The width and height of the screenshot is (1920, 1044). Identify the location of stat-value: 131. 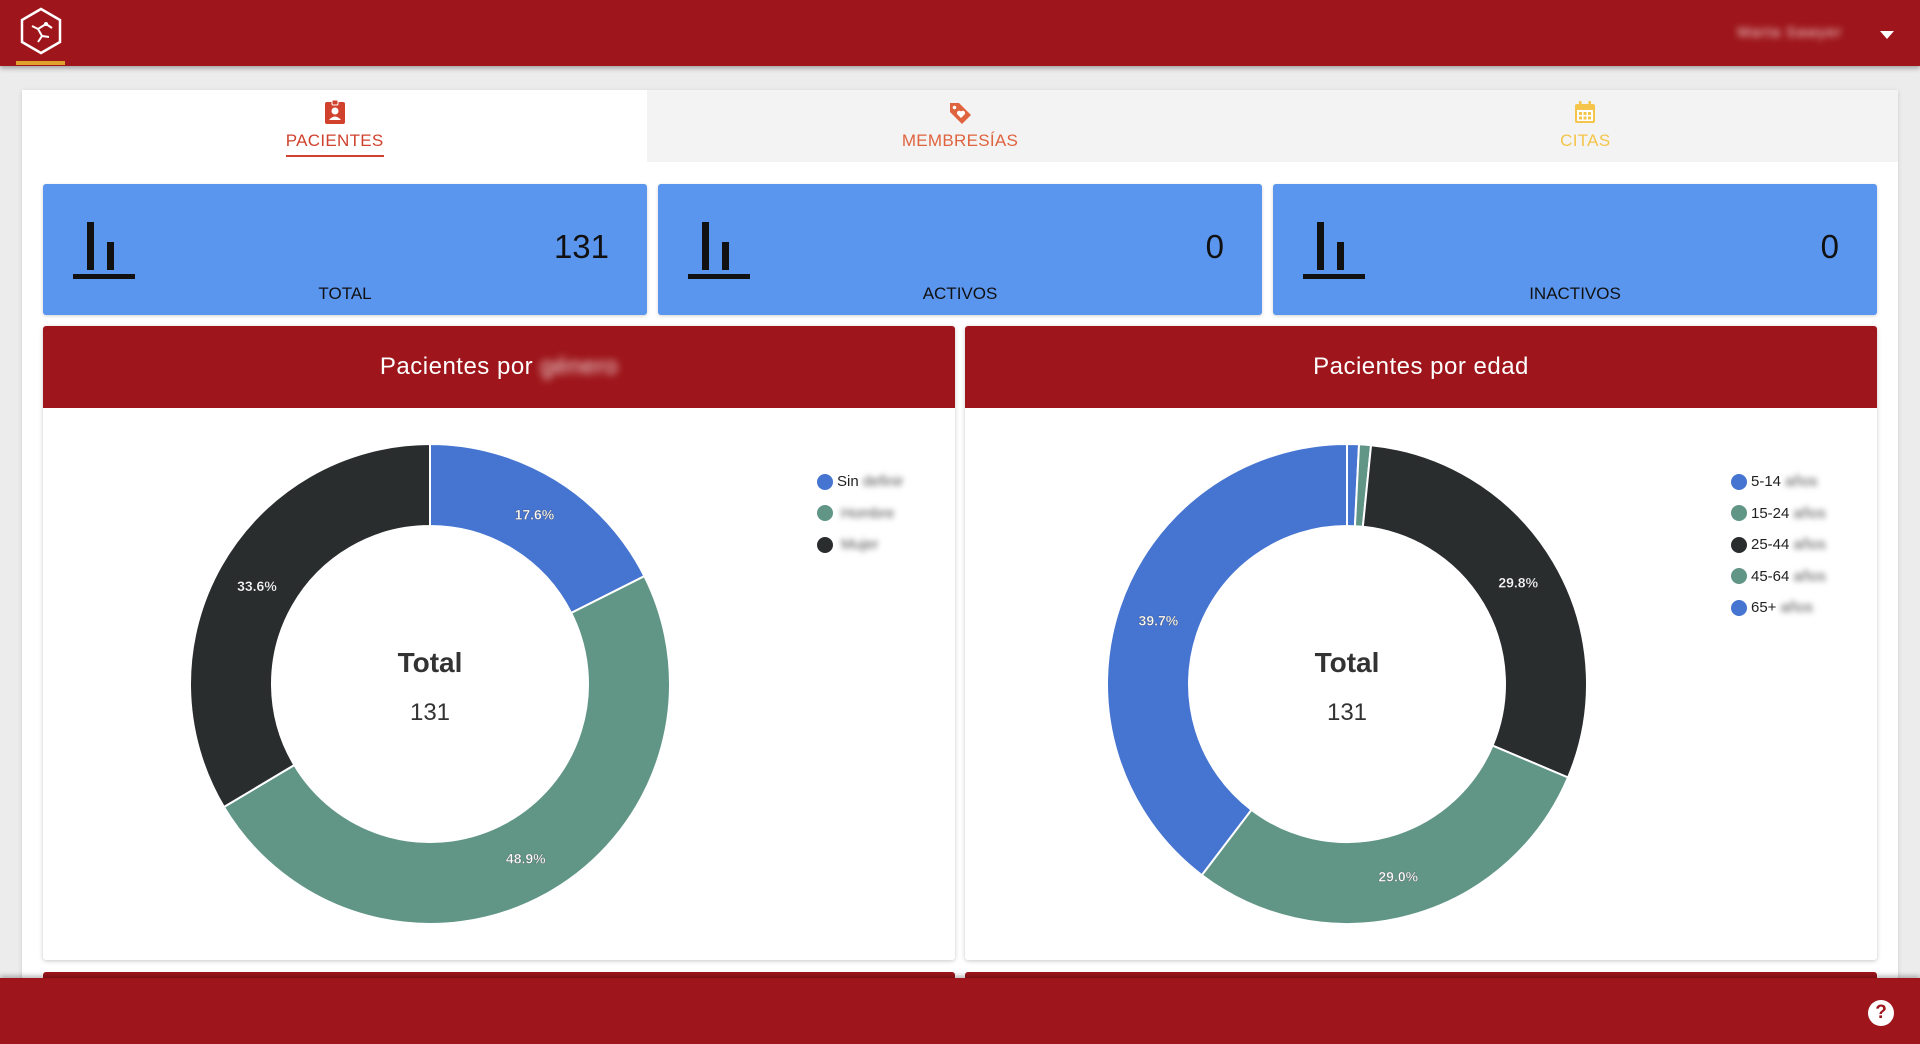
(581, 246).